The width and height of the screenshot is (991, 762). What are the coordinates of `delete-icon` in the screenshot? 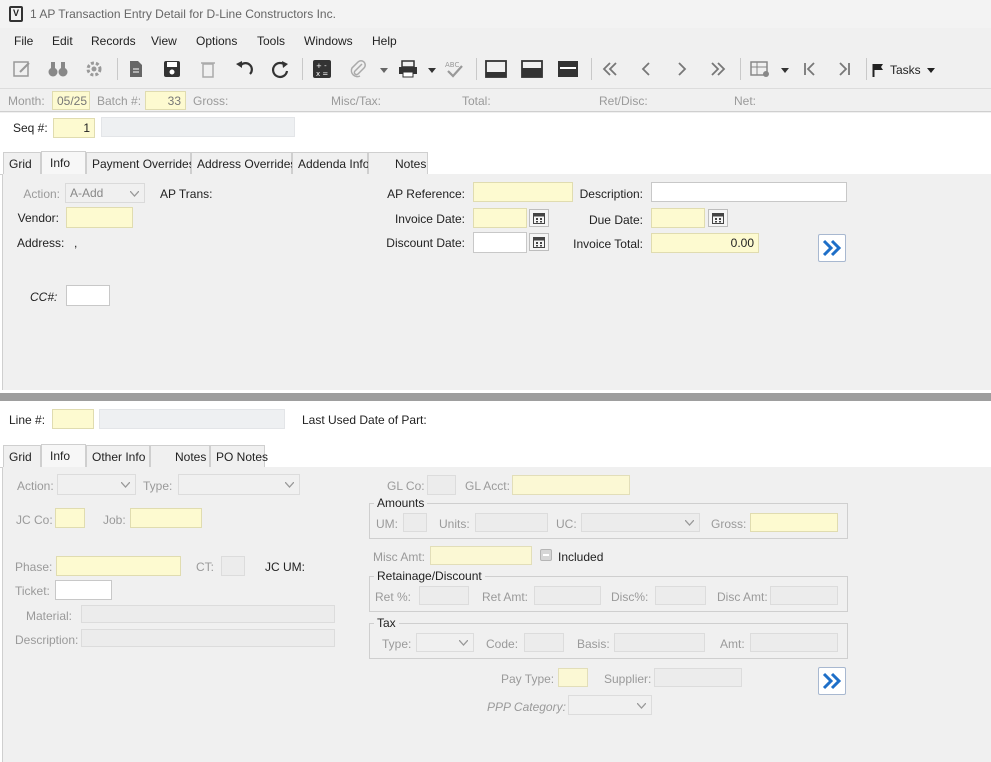 It's located at (208, 69).